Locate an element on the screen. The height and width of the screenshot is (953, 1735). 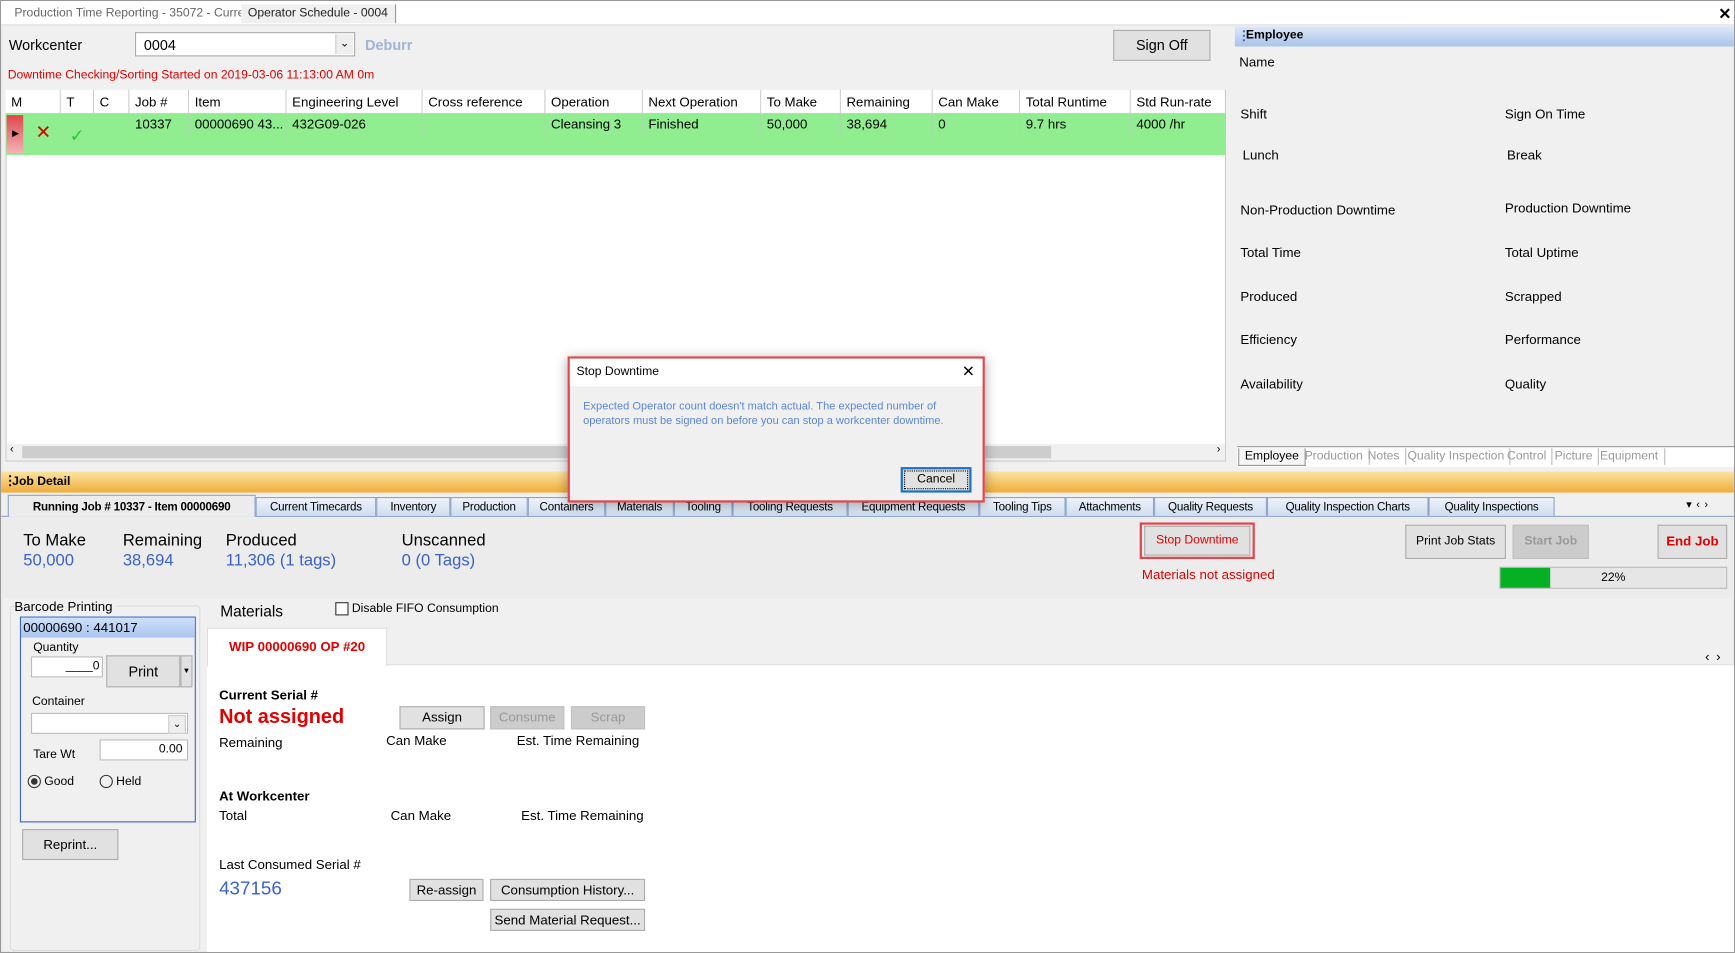
check-icon: ✓ is located at coordinates (77, 136).